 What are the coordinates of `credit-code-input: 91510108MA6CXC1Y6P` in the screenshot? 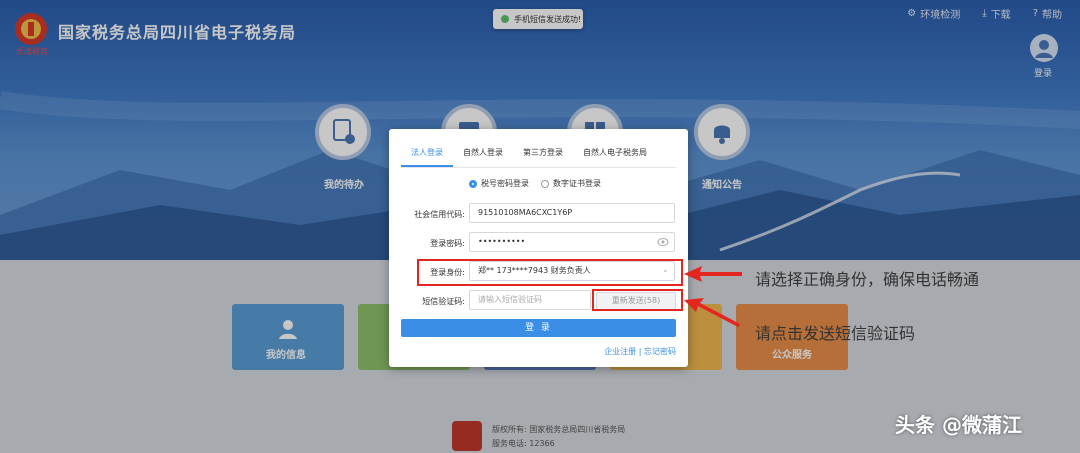 It's located at (572, 213).